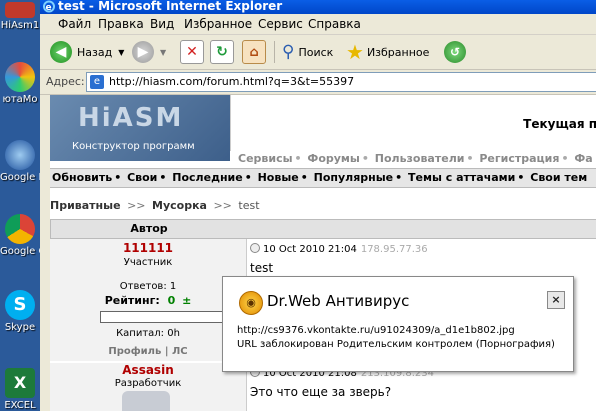 The image size is (596, 411). I want to click on site-logo: HiASM Конструктор программ, so click(140, 128).